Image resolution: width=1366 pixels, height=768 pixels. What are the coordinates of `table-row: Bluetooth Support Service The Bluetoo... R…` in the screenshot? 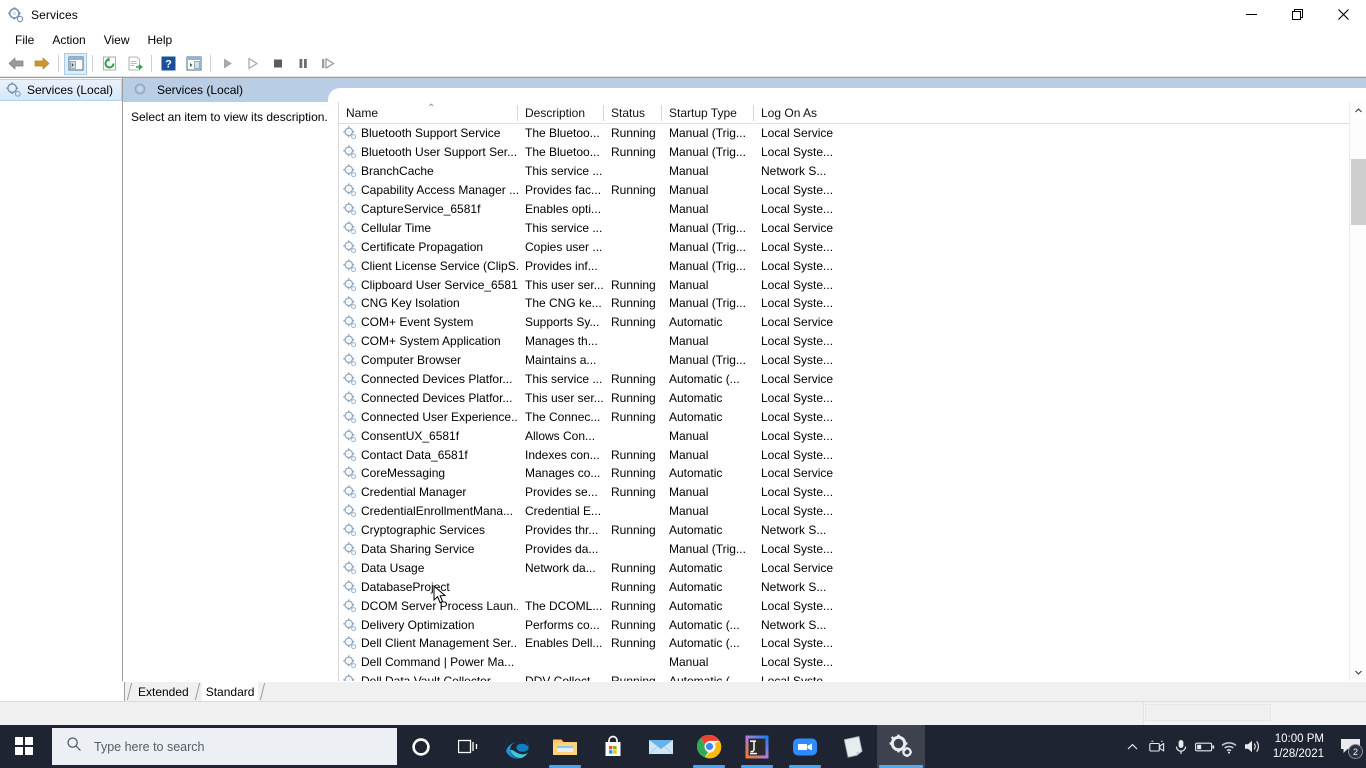 It's located at (852, 133).